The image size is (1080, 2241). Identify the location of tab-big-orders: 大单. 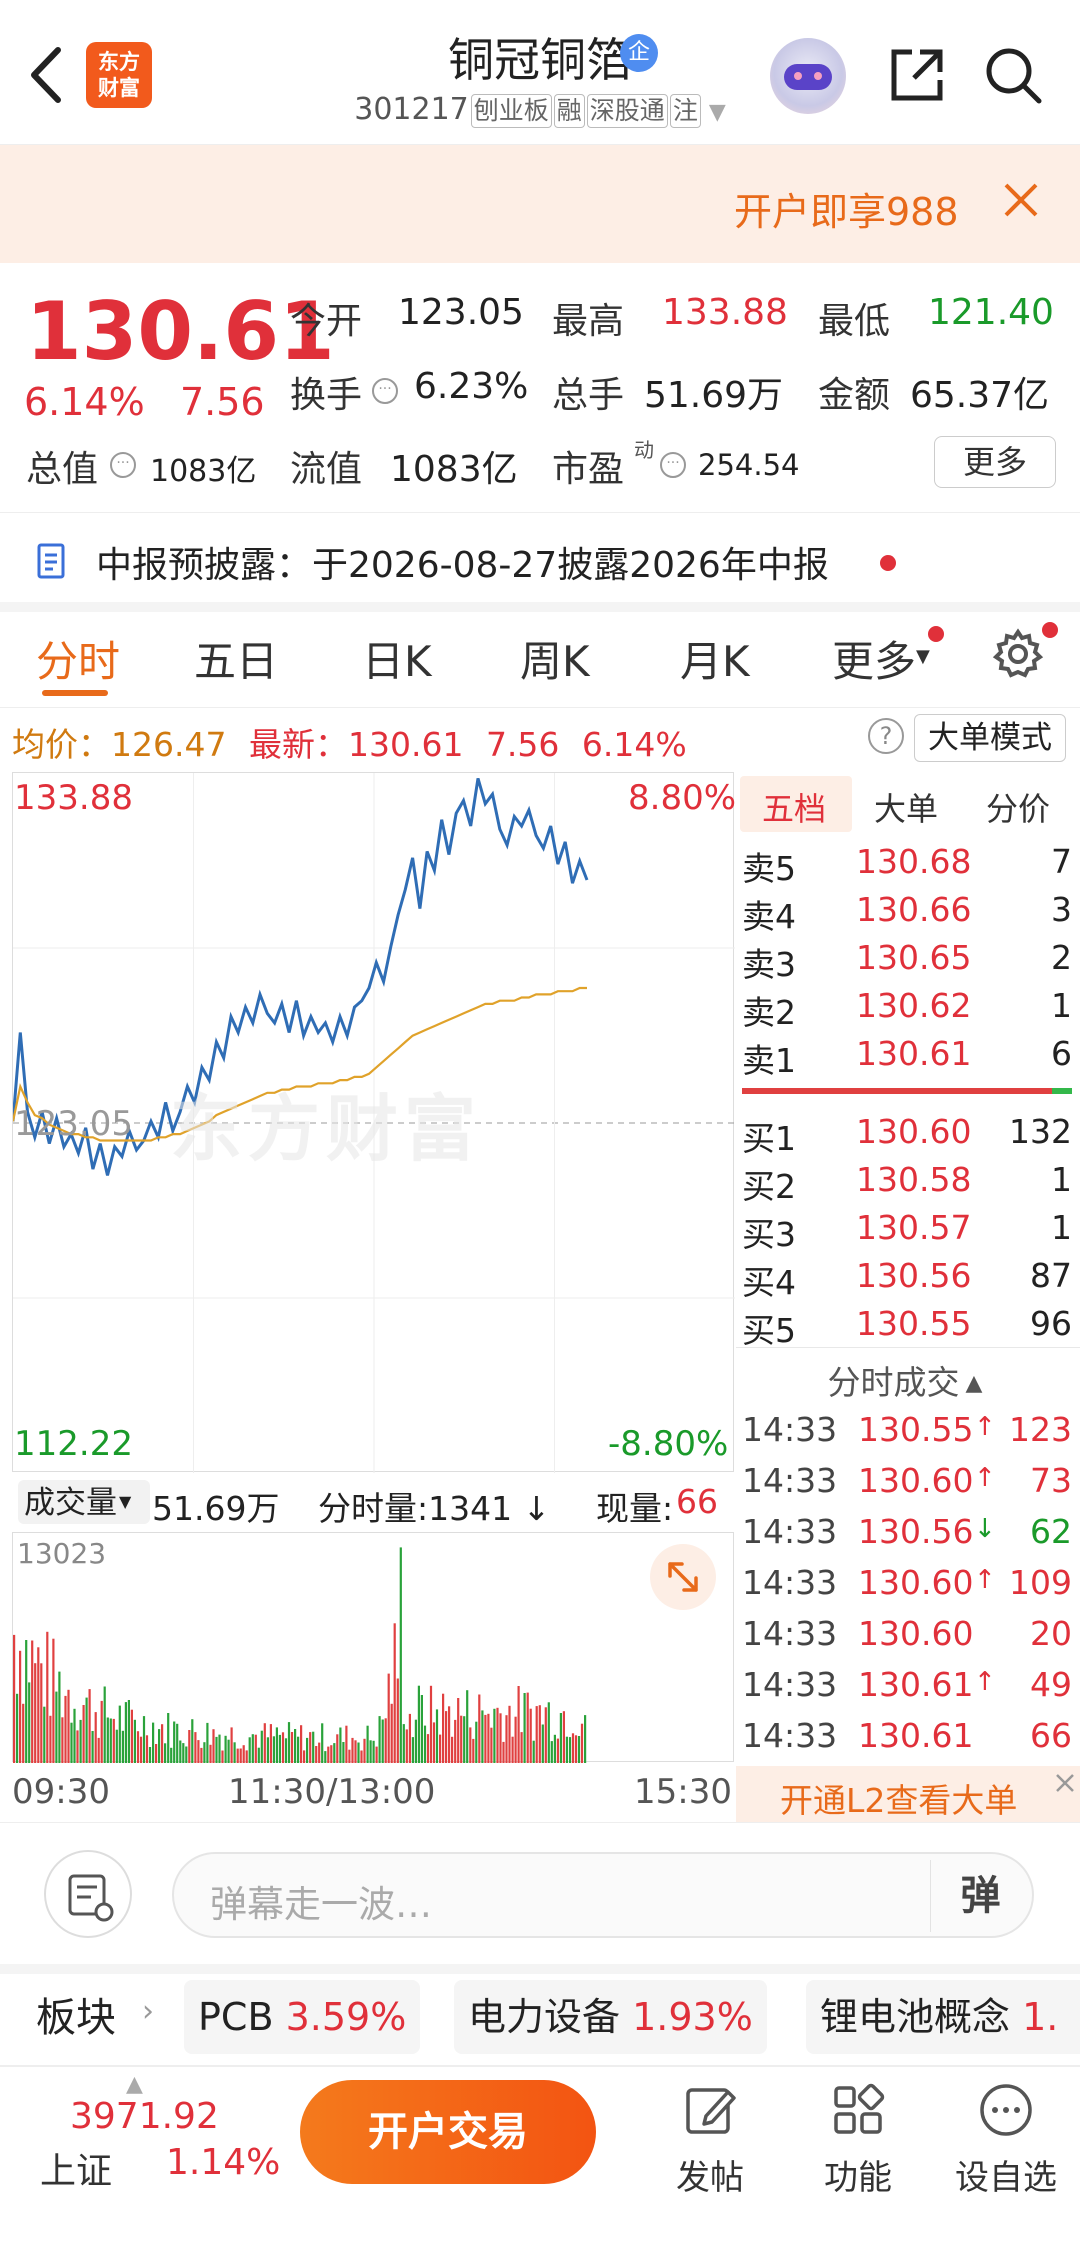
(906, 807).